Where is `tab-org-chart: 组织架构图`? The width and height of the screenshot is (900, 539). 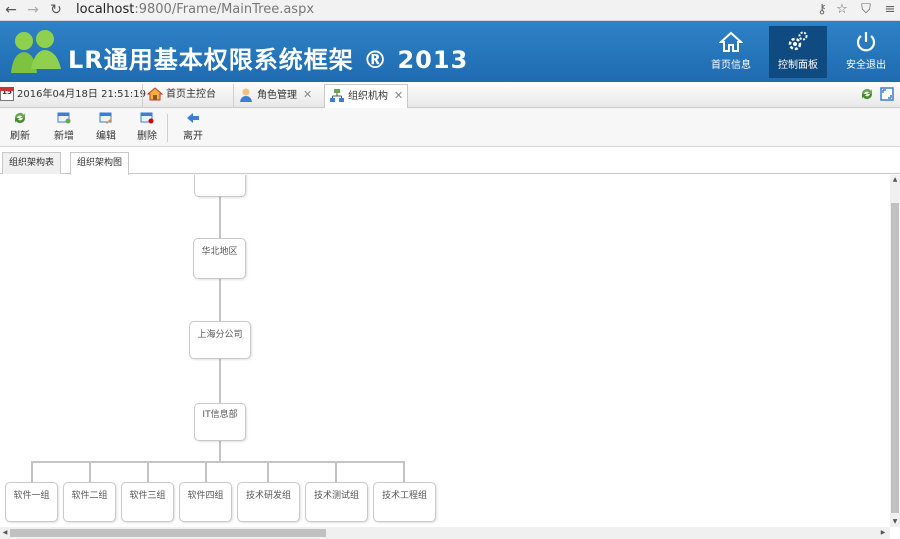 tab-org-chart: 组织架构图 is located at coordinates (100, 163).